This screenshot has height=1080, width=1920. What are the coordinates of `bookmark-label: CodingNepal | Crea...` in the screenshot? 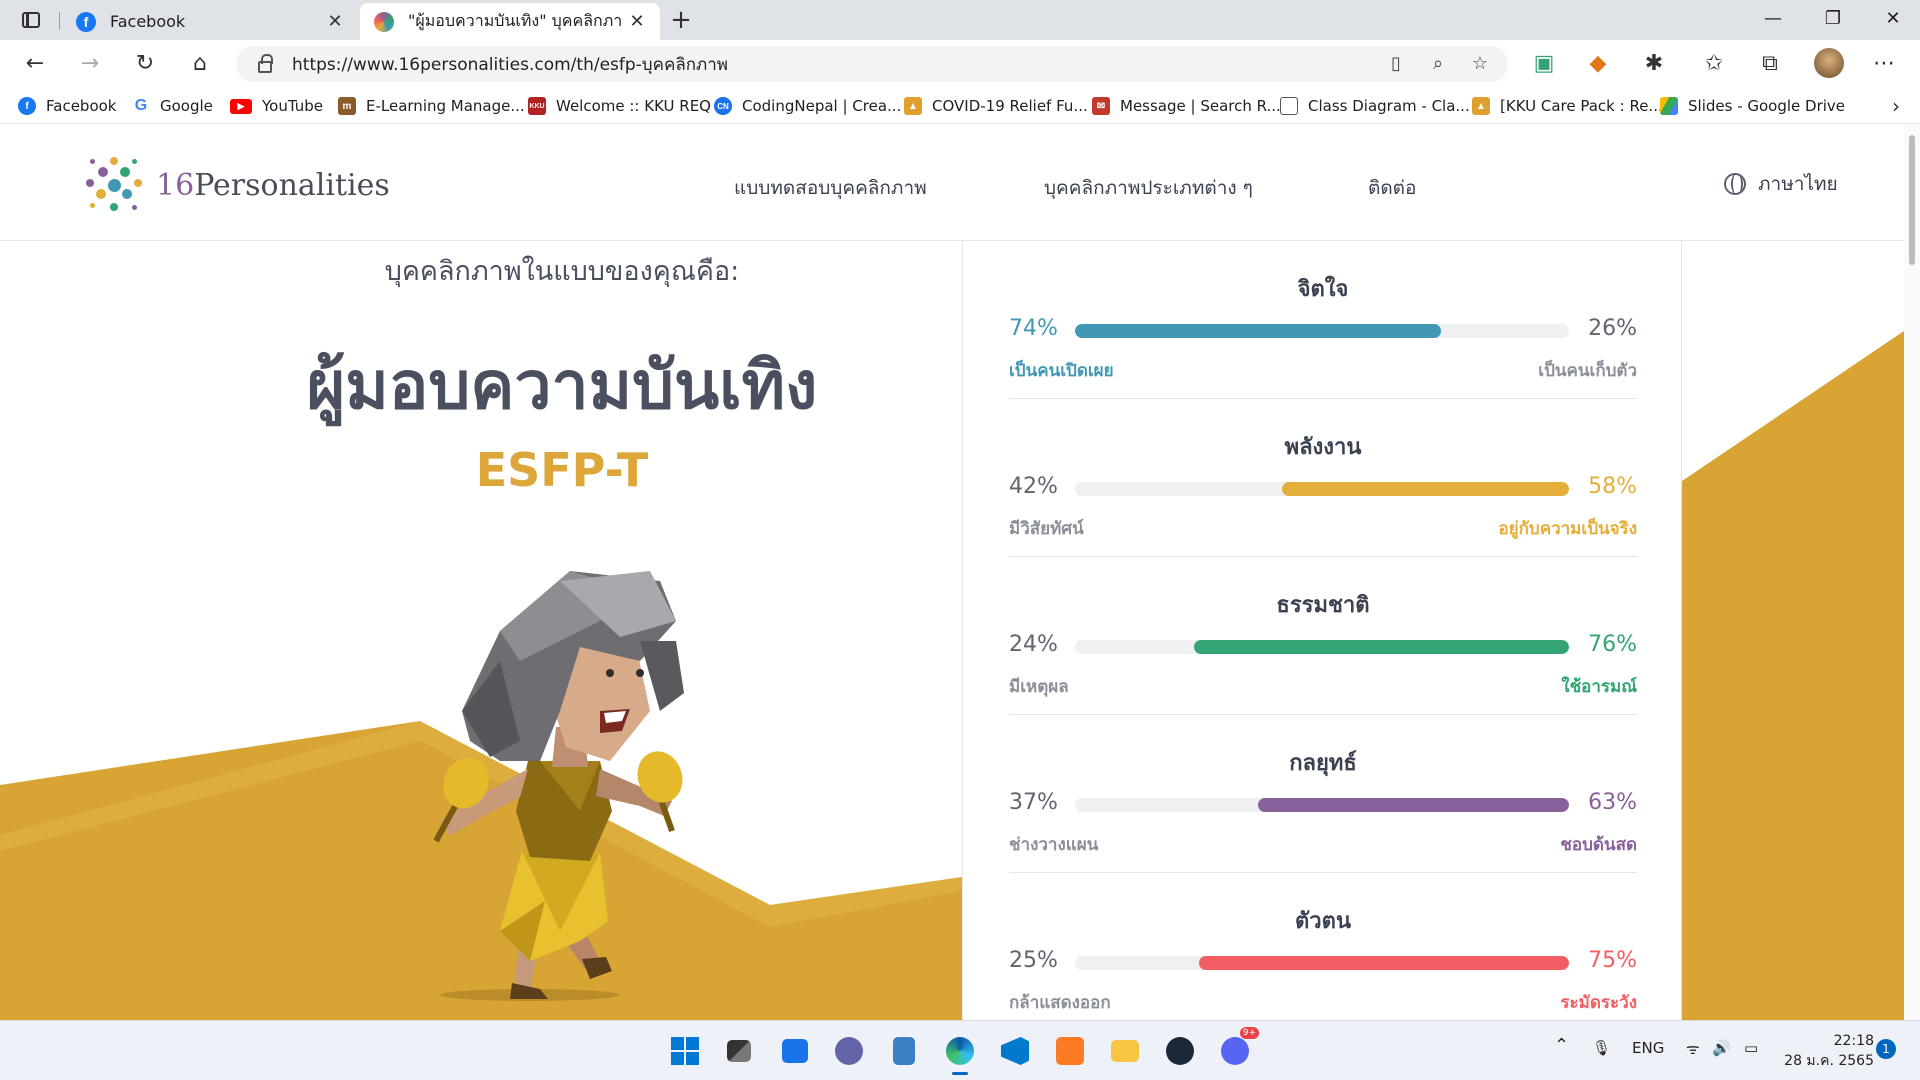 It's located at (822, 106).